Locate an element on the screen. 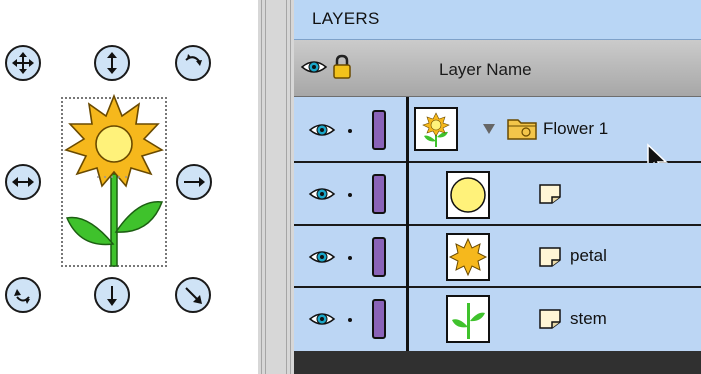 The width and height of the screenshot is (701, 374). move-icon is located at coordinates (23, 63).